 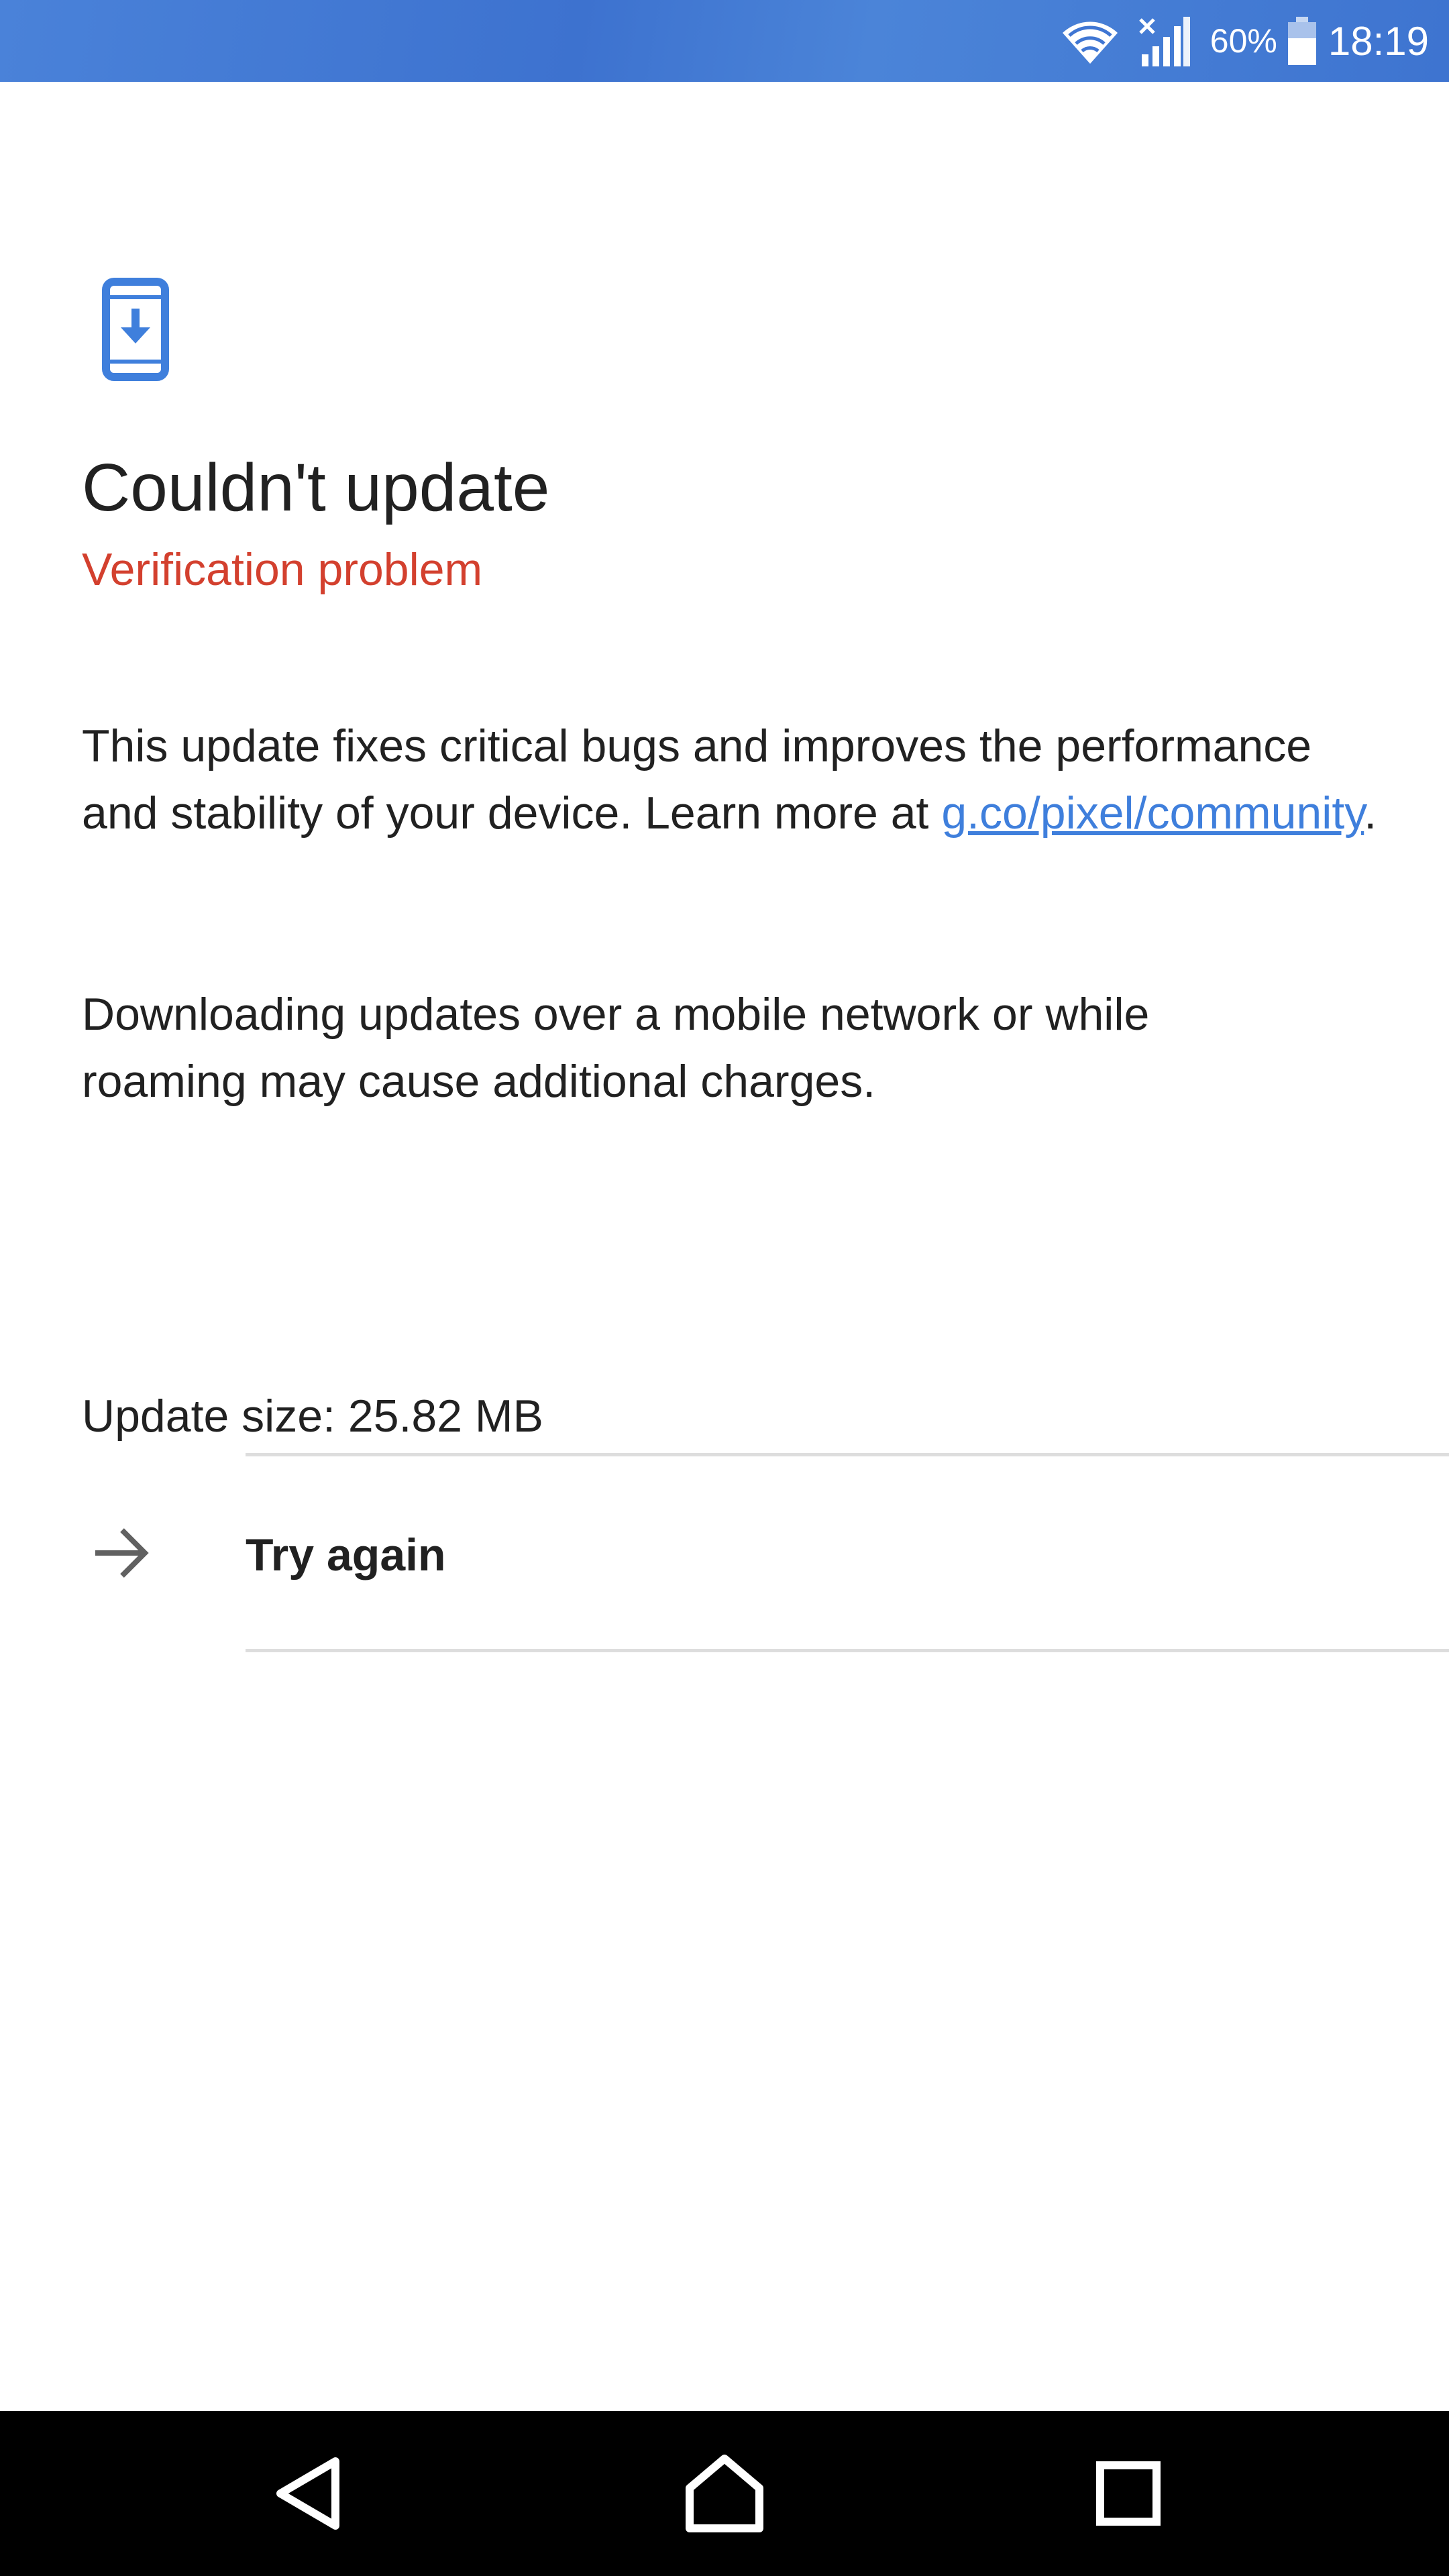 I want to click on battery-percentage: 60%, so click(x=1243, y=41).